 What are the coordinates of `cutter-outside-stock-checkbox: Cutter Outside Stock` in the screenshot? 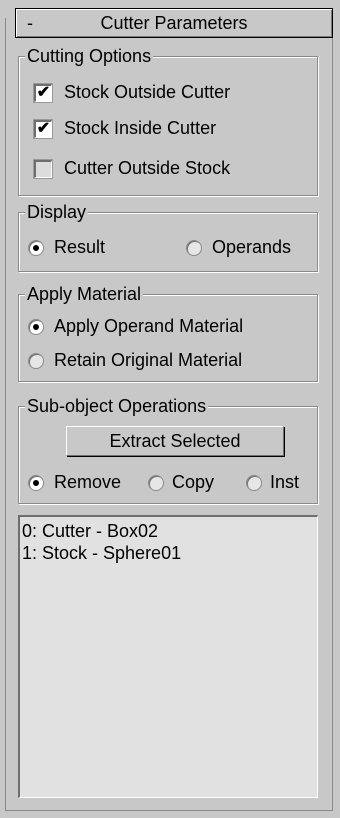 It's located at (132, 168).